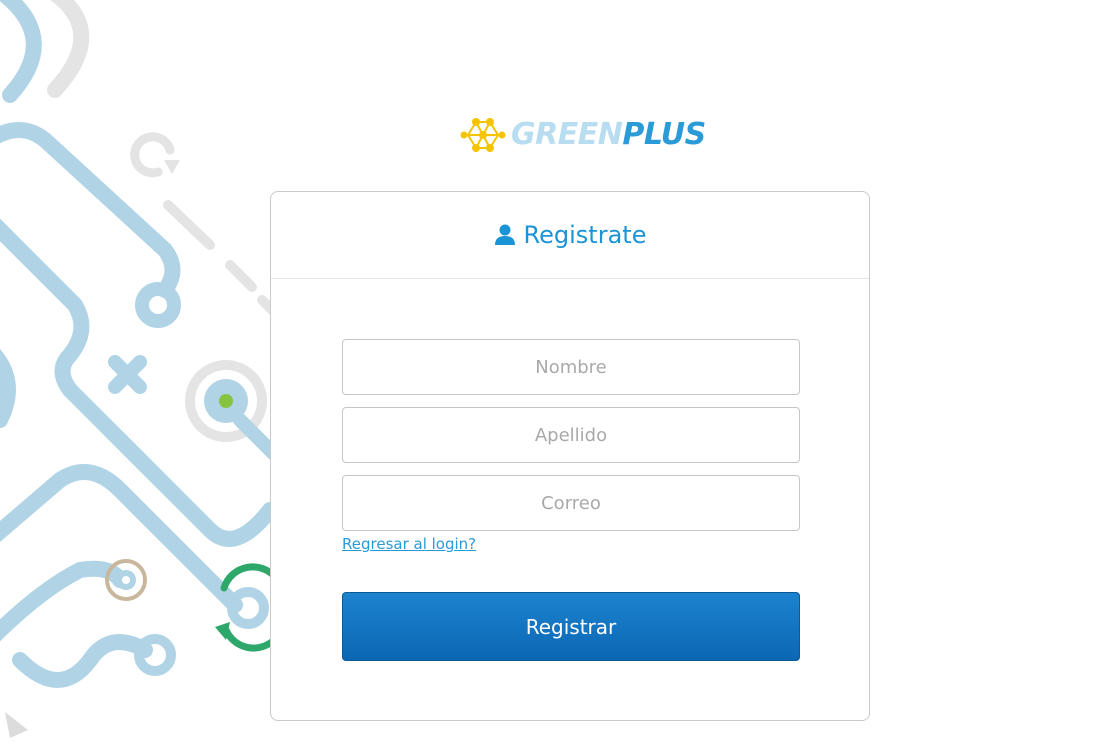 This screenshot has width=1095, height=746. What do you see at coordinates (571, 435) in the screenshot?
I see `apellido-input` at bounding box center [571, 435].